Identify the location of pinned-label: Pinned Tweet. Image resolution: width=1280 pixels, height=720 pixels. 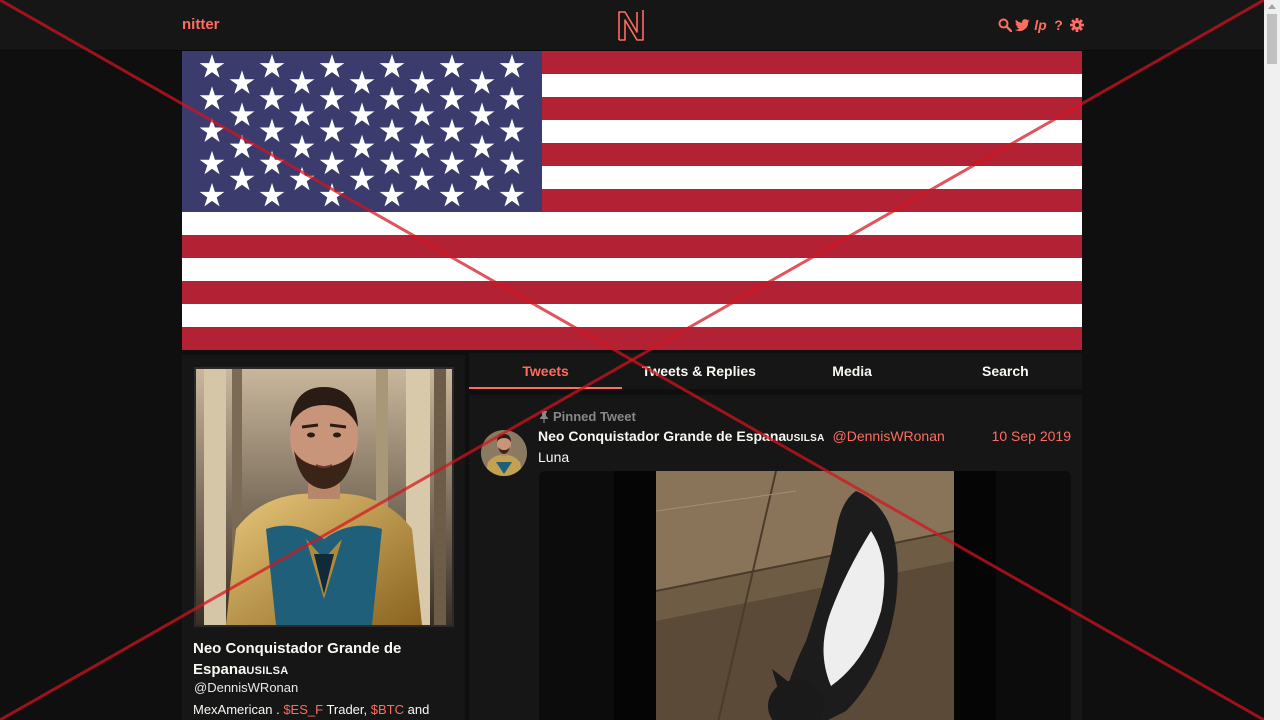
(587, 416).